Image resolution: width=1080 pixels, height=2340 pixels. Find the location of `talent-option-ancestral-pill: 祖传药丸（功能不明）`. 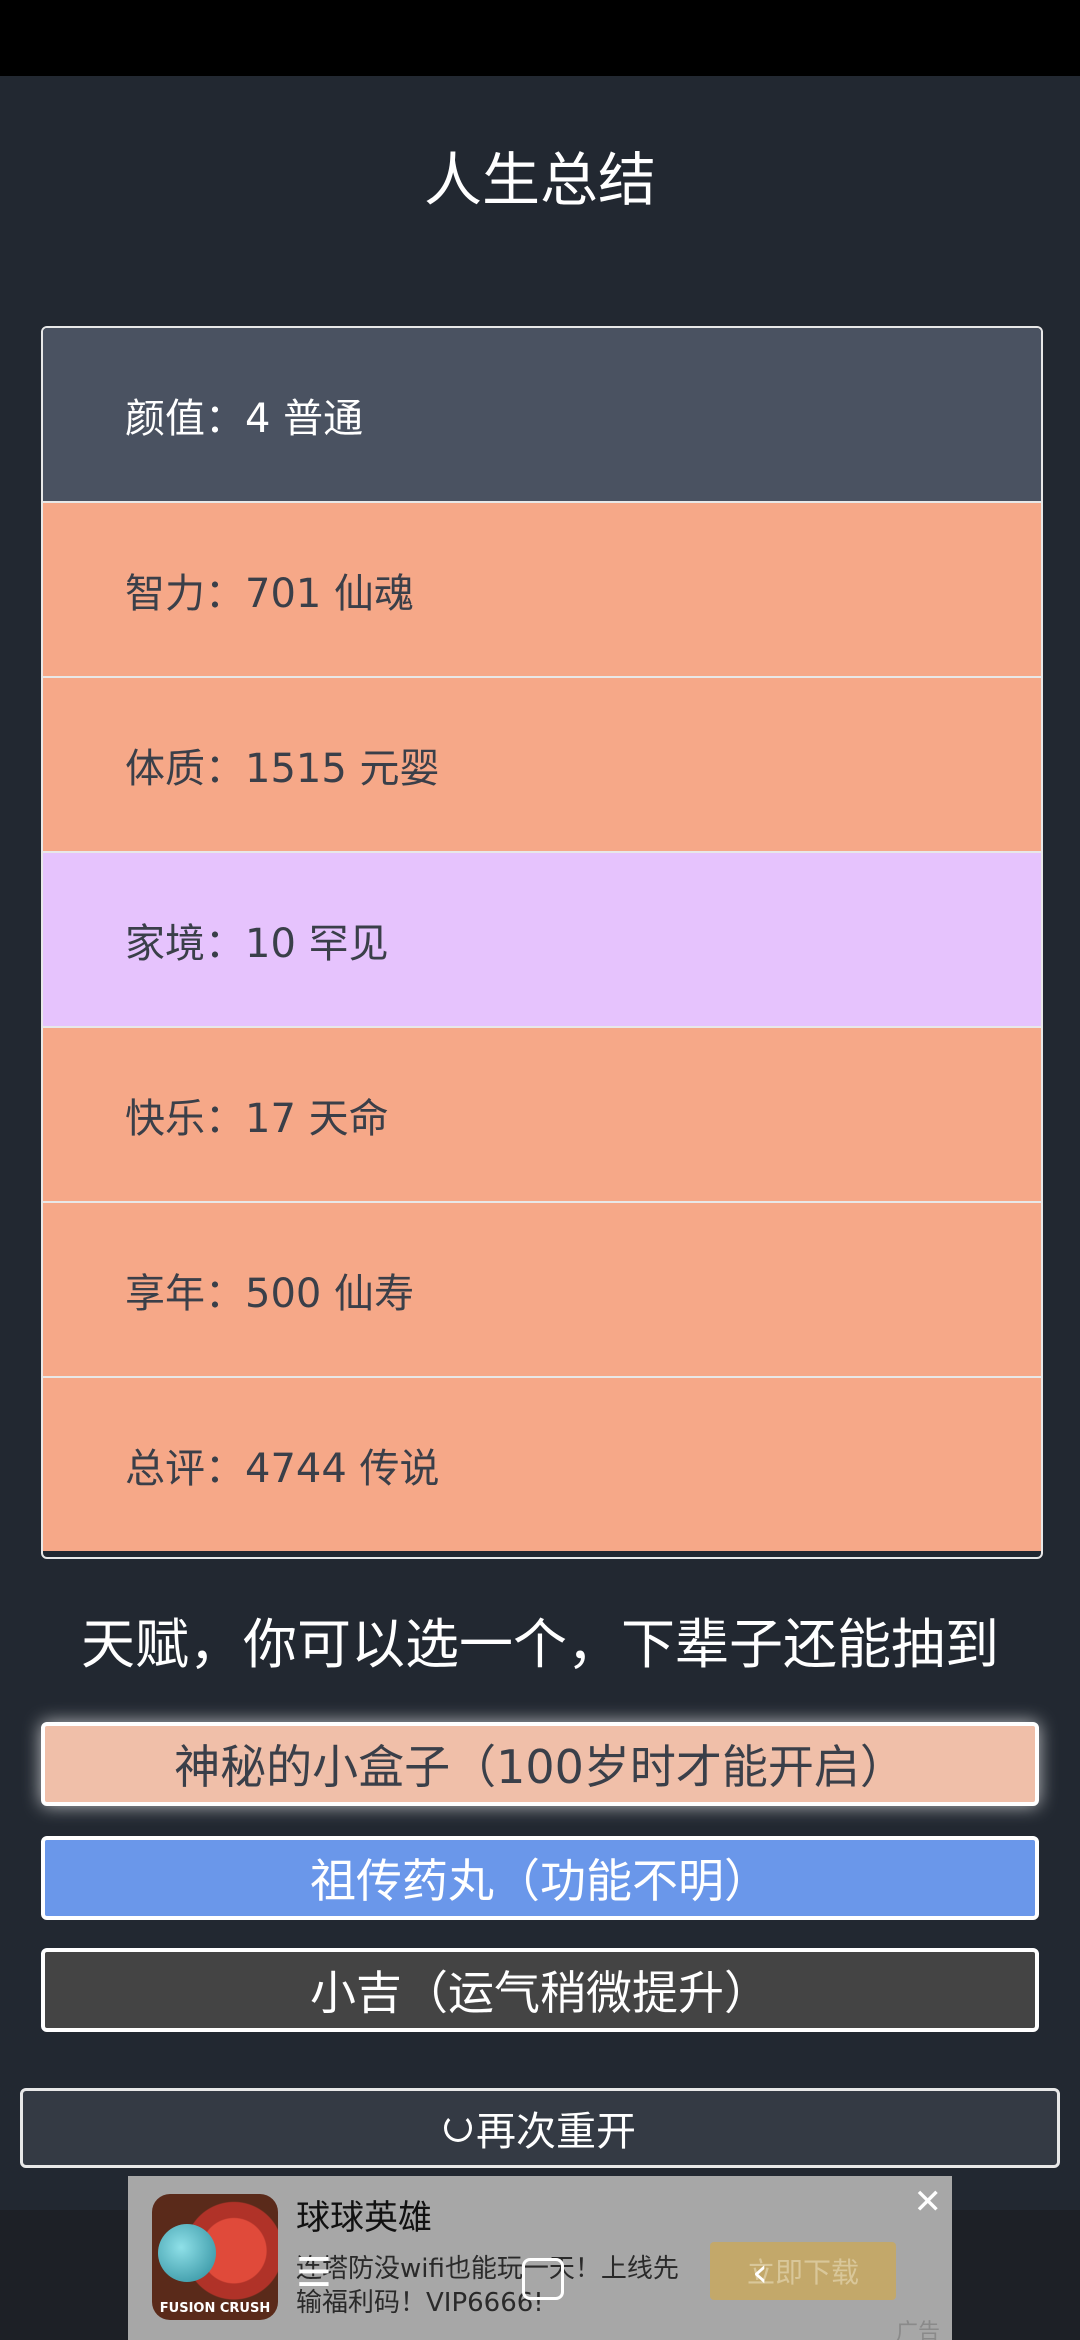

talent-option-ancestral-pill: 祖传药丸（功能不明） is located at coordinates (540, 1878).